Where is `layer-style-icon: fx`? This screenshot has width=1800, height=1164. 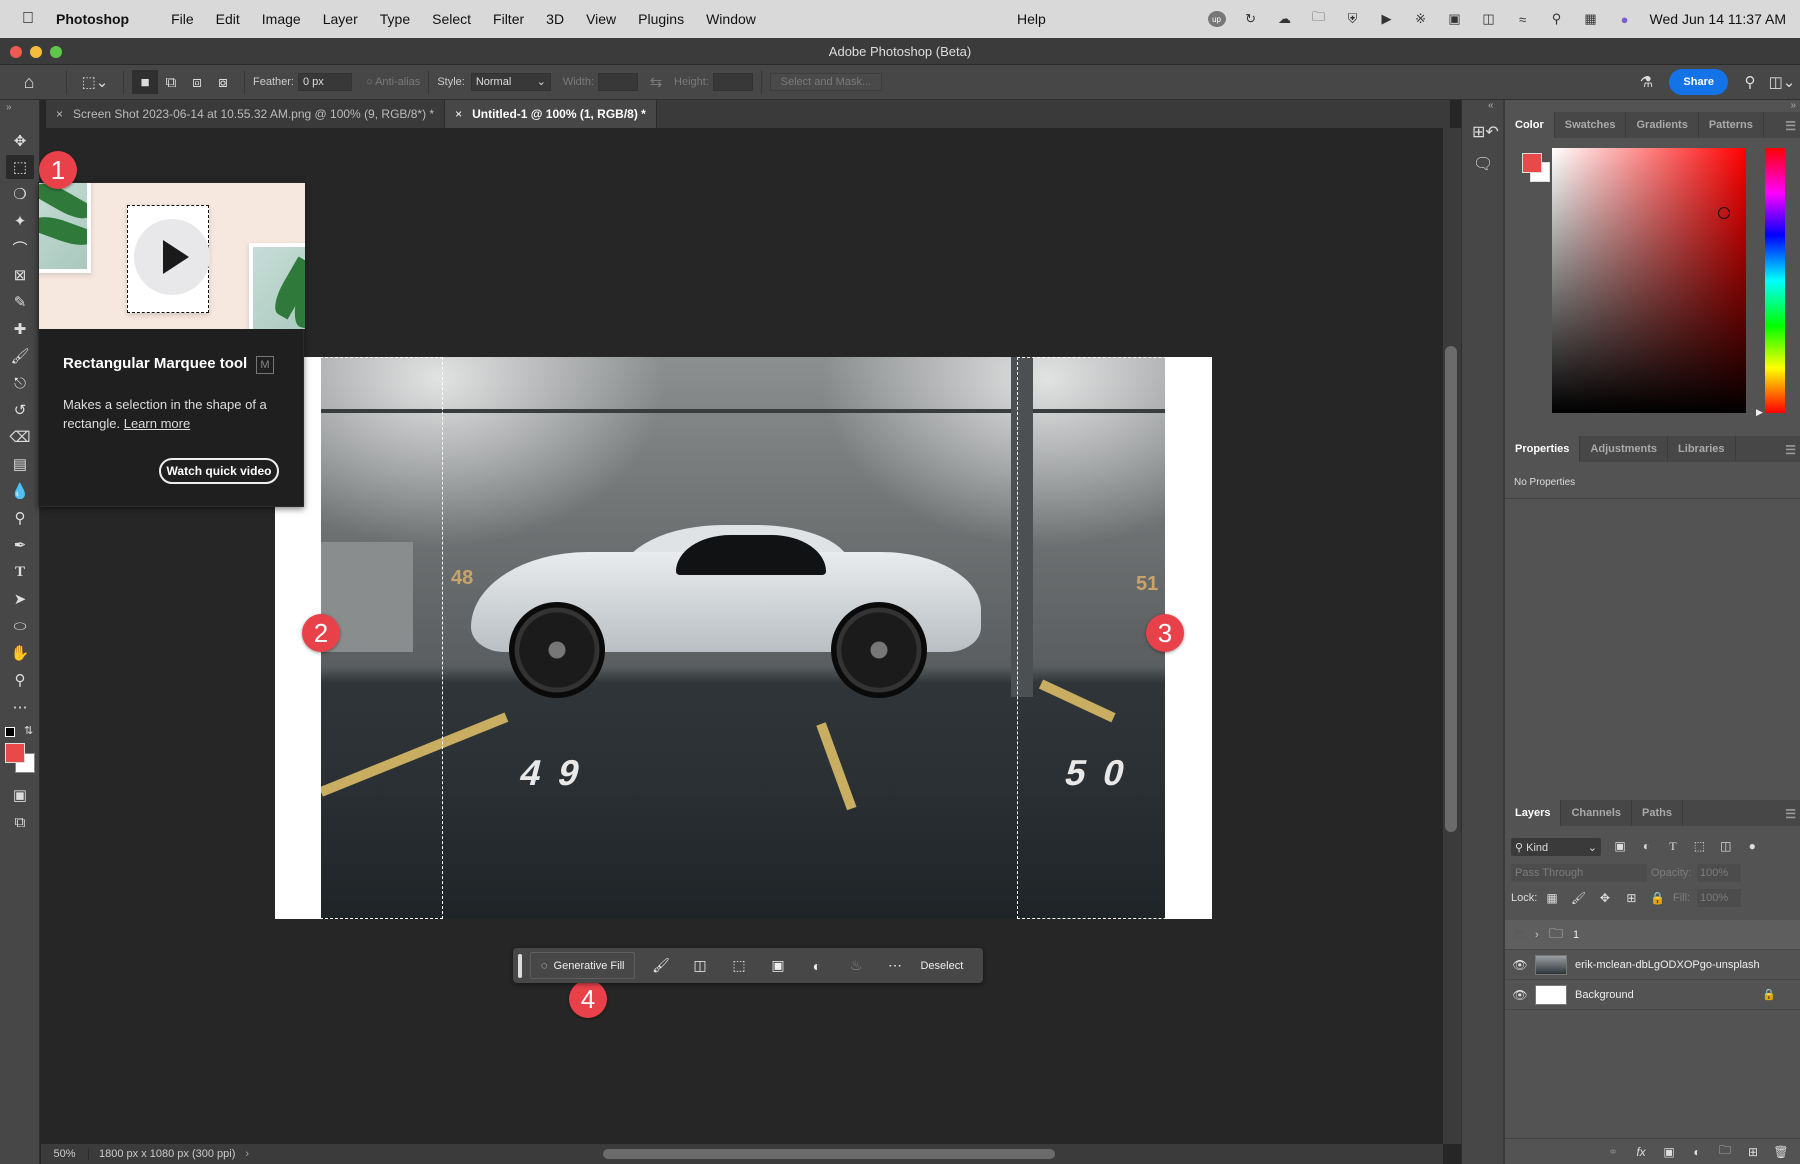 layer-style-icon: fx is located at coordinates (1641, 1152).